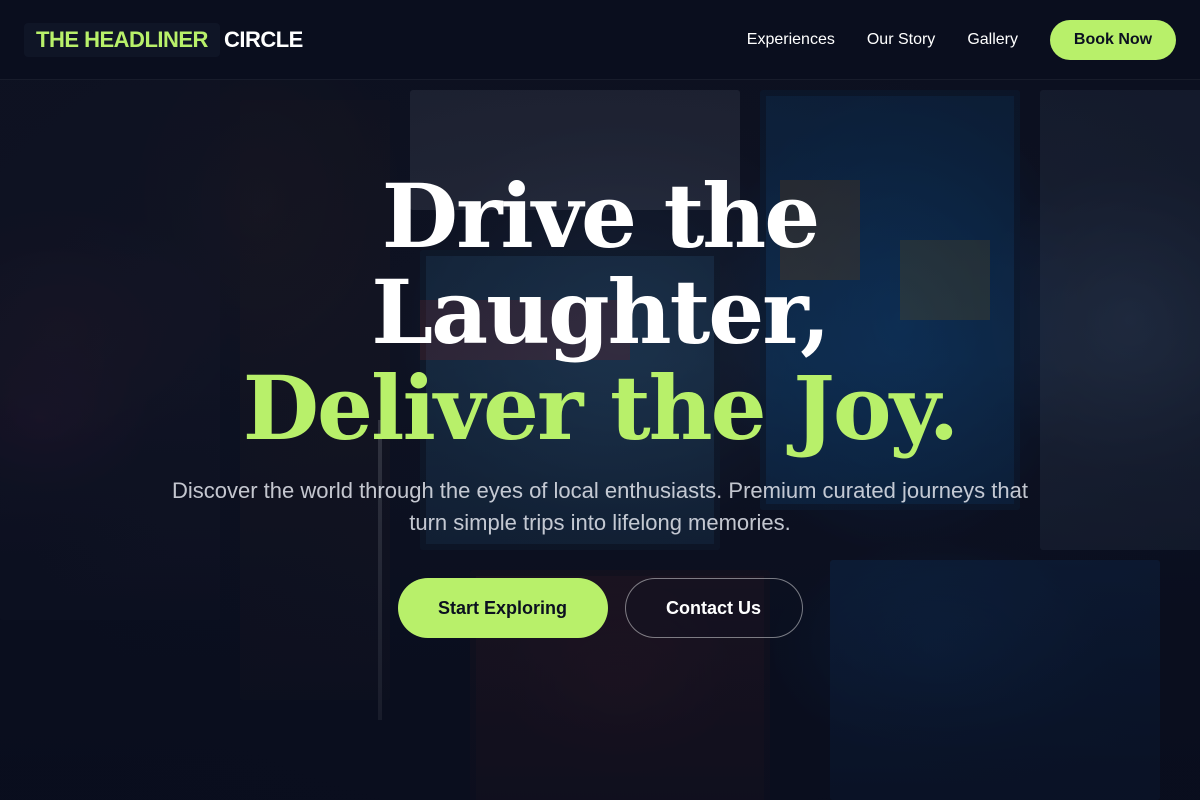 This screenshot has width=1200, height=800. Describe the element at coordinates (713, 608) in the screenshot. I see `contact-us-button: Contact Us` at that location.